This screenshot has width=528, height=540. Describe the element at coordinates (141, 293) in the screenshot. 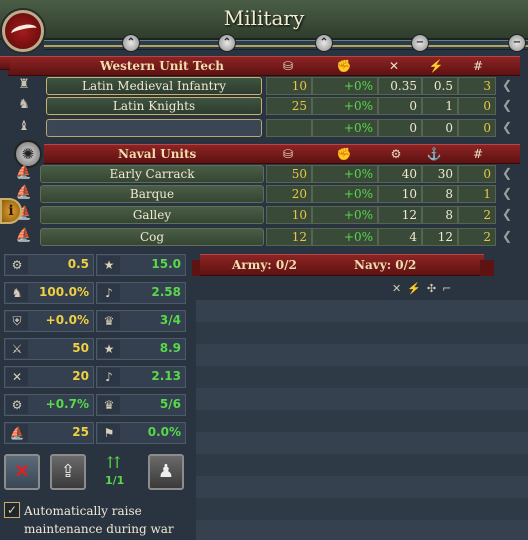

I see `stat-cell: ♪ 2.58` at that location.